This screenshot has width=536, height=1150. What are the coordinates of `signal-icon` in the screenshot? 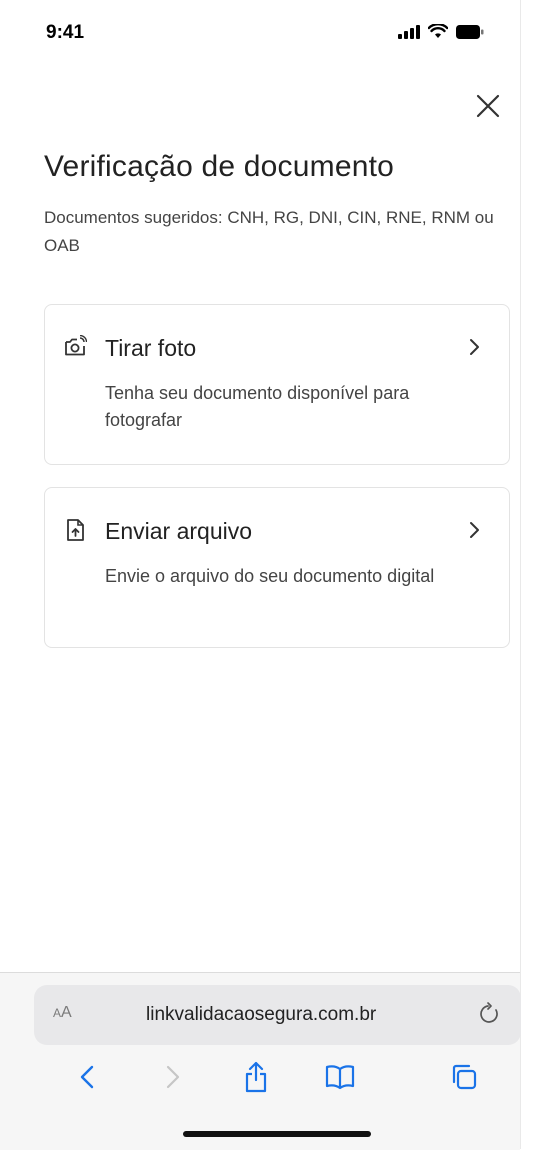 It's located at (409, 31).